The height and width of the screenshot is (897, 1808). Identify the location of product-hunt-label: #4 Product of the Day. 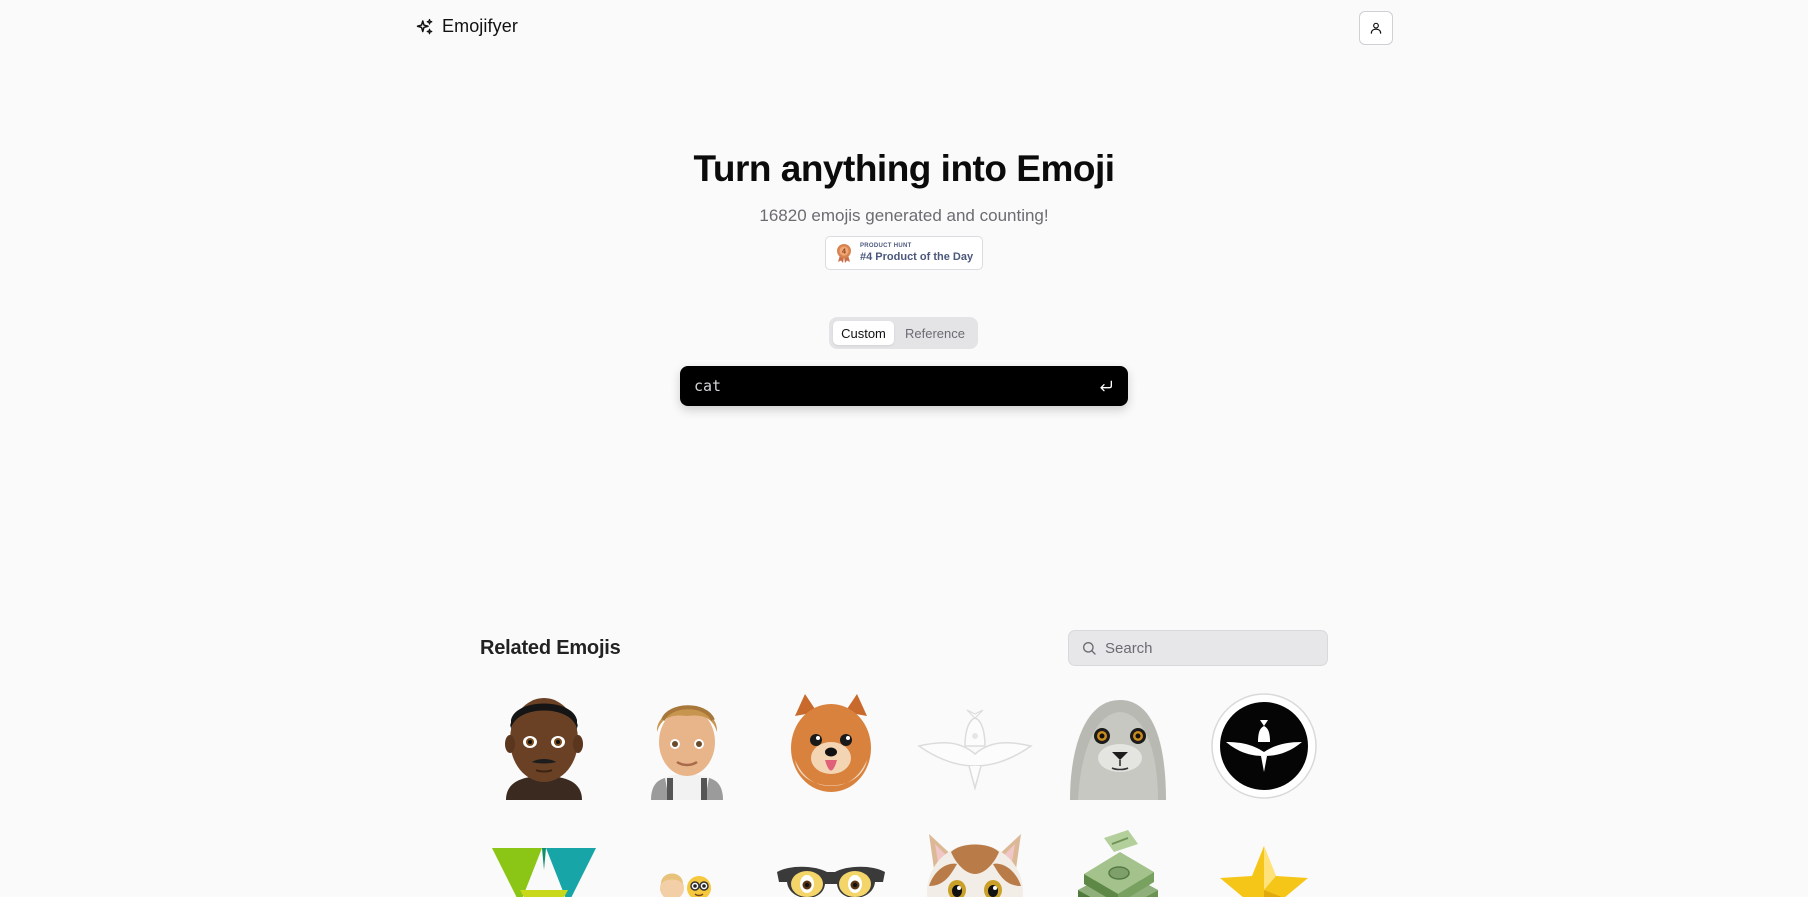
(917, 257).